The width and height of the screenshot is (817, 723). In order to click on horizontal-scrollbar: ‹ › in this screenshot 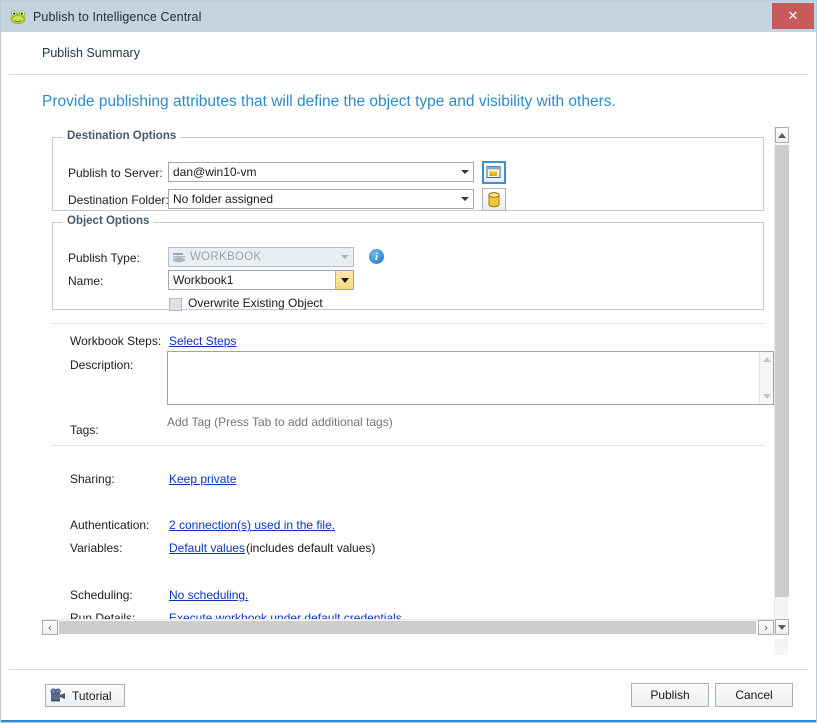, I will do `click(408, 627)`.